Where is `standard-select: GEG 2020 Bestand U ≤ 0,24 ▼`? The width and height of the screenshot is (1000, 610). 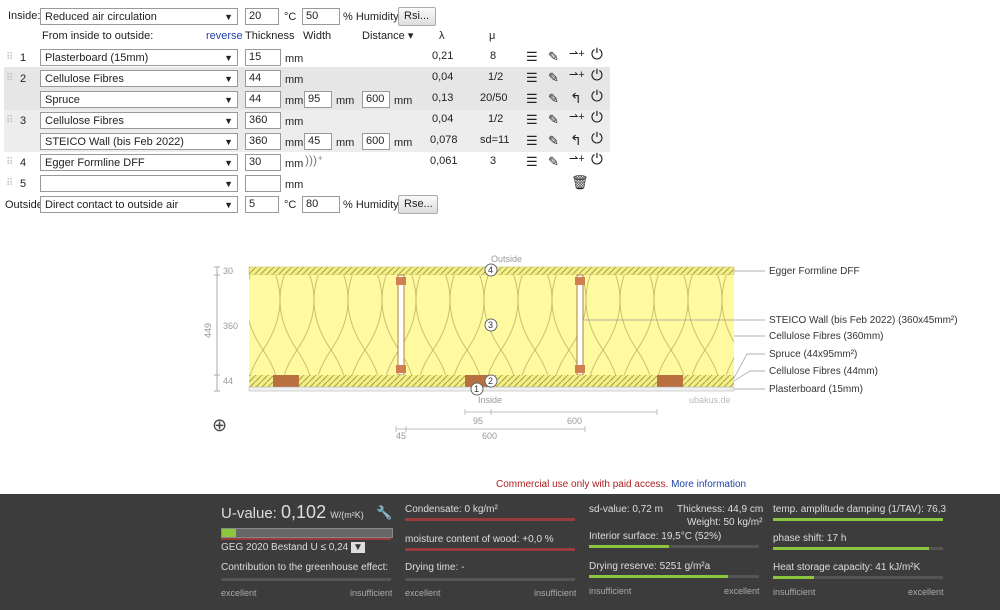
standard-select: GEG 2020 Bestand U ≤ 0,24 ▼ is located at coordinates (293, 547).